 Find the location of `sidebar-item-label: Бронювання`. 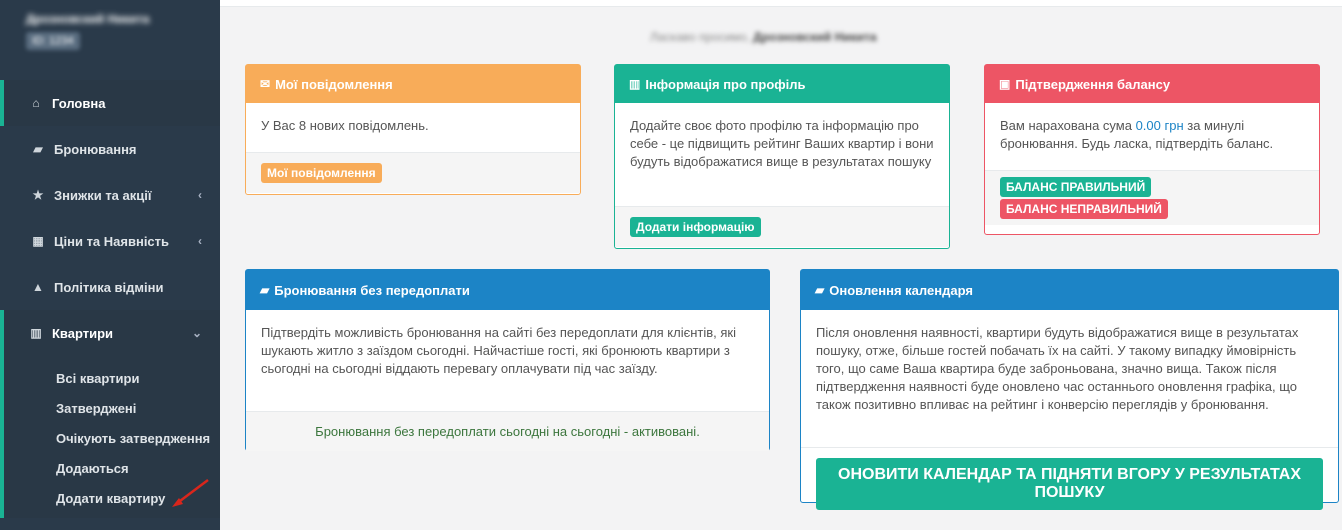

sidebar-item-label: Бронювання is located at coordinates (95, 149).